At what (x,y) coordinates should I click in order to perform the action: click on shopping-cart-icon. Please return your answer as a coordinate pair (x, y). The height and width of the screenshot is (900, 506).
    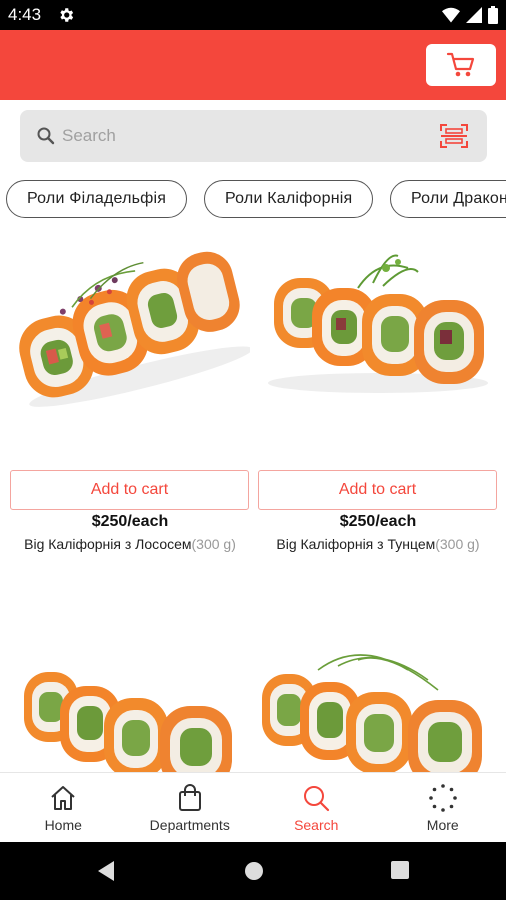
    Looking at the image, I should click on (460, 64).